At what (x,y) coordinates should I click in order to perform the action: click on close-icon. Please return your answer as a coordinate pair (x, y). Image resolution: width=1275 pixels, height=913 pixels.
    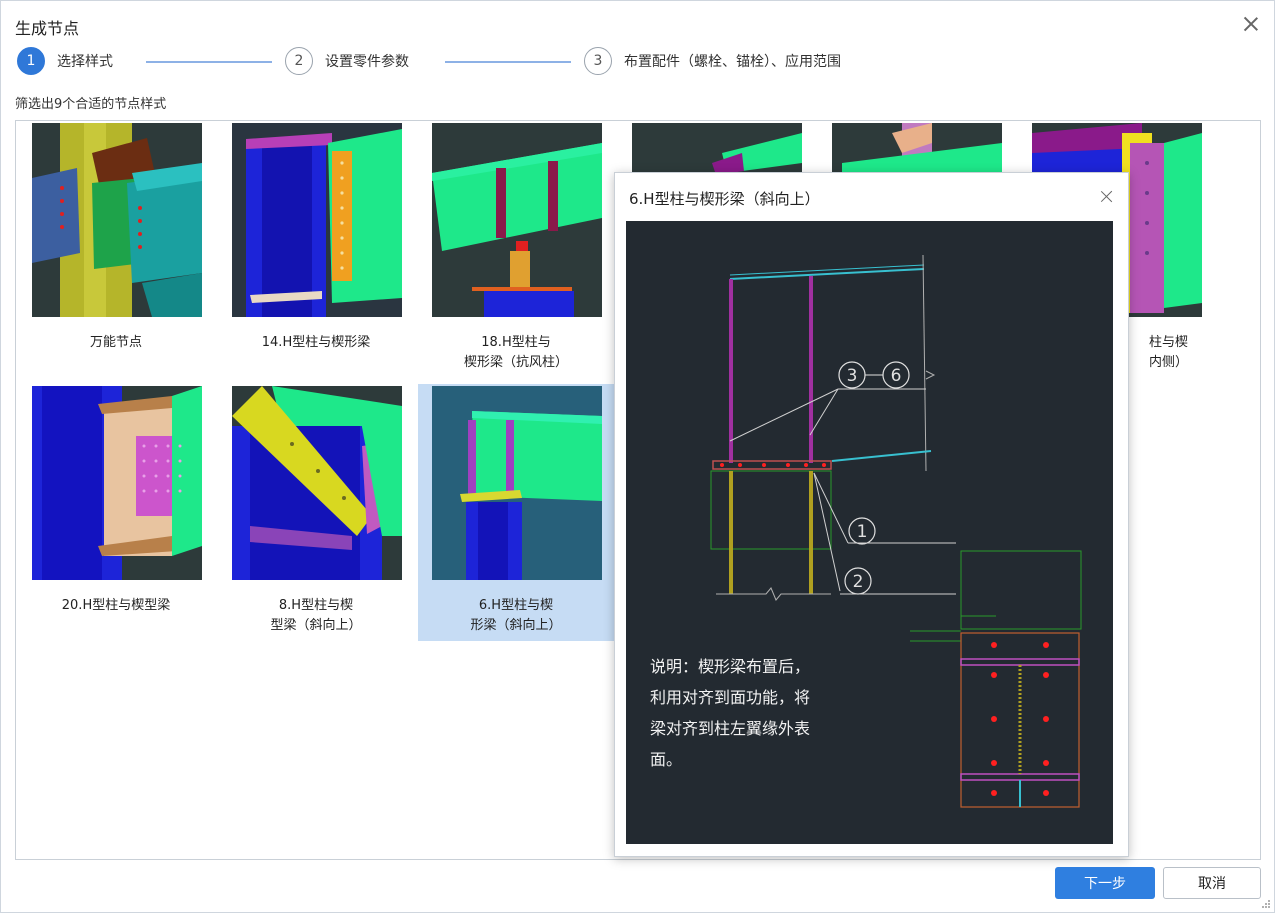
    Looking at the image, I should click on (1251, 24).